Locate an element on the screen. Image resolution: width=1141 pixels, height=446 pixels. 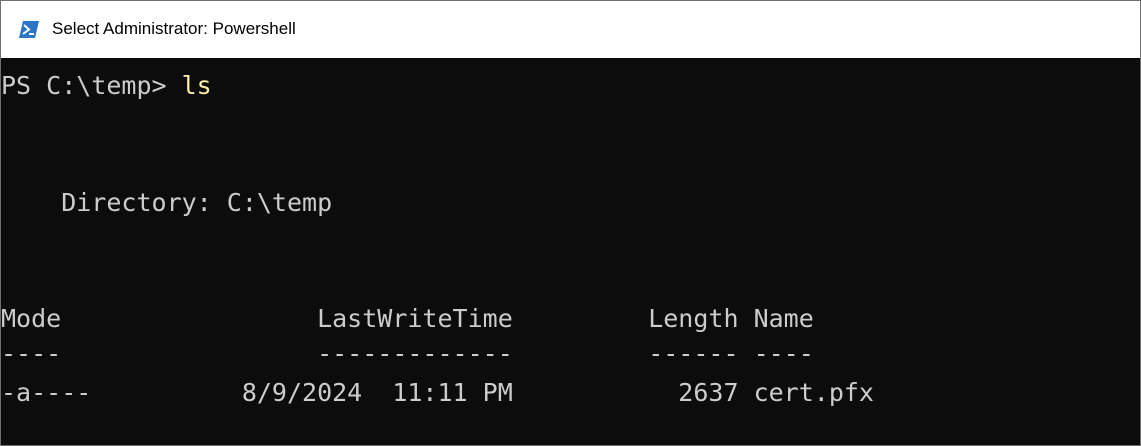
command-text: ls is located at coordinates (196, 85).